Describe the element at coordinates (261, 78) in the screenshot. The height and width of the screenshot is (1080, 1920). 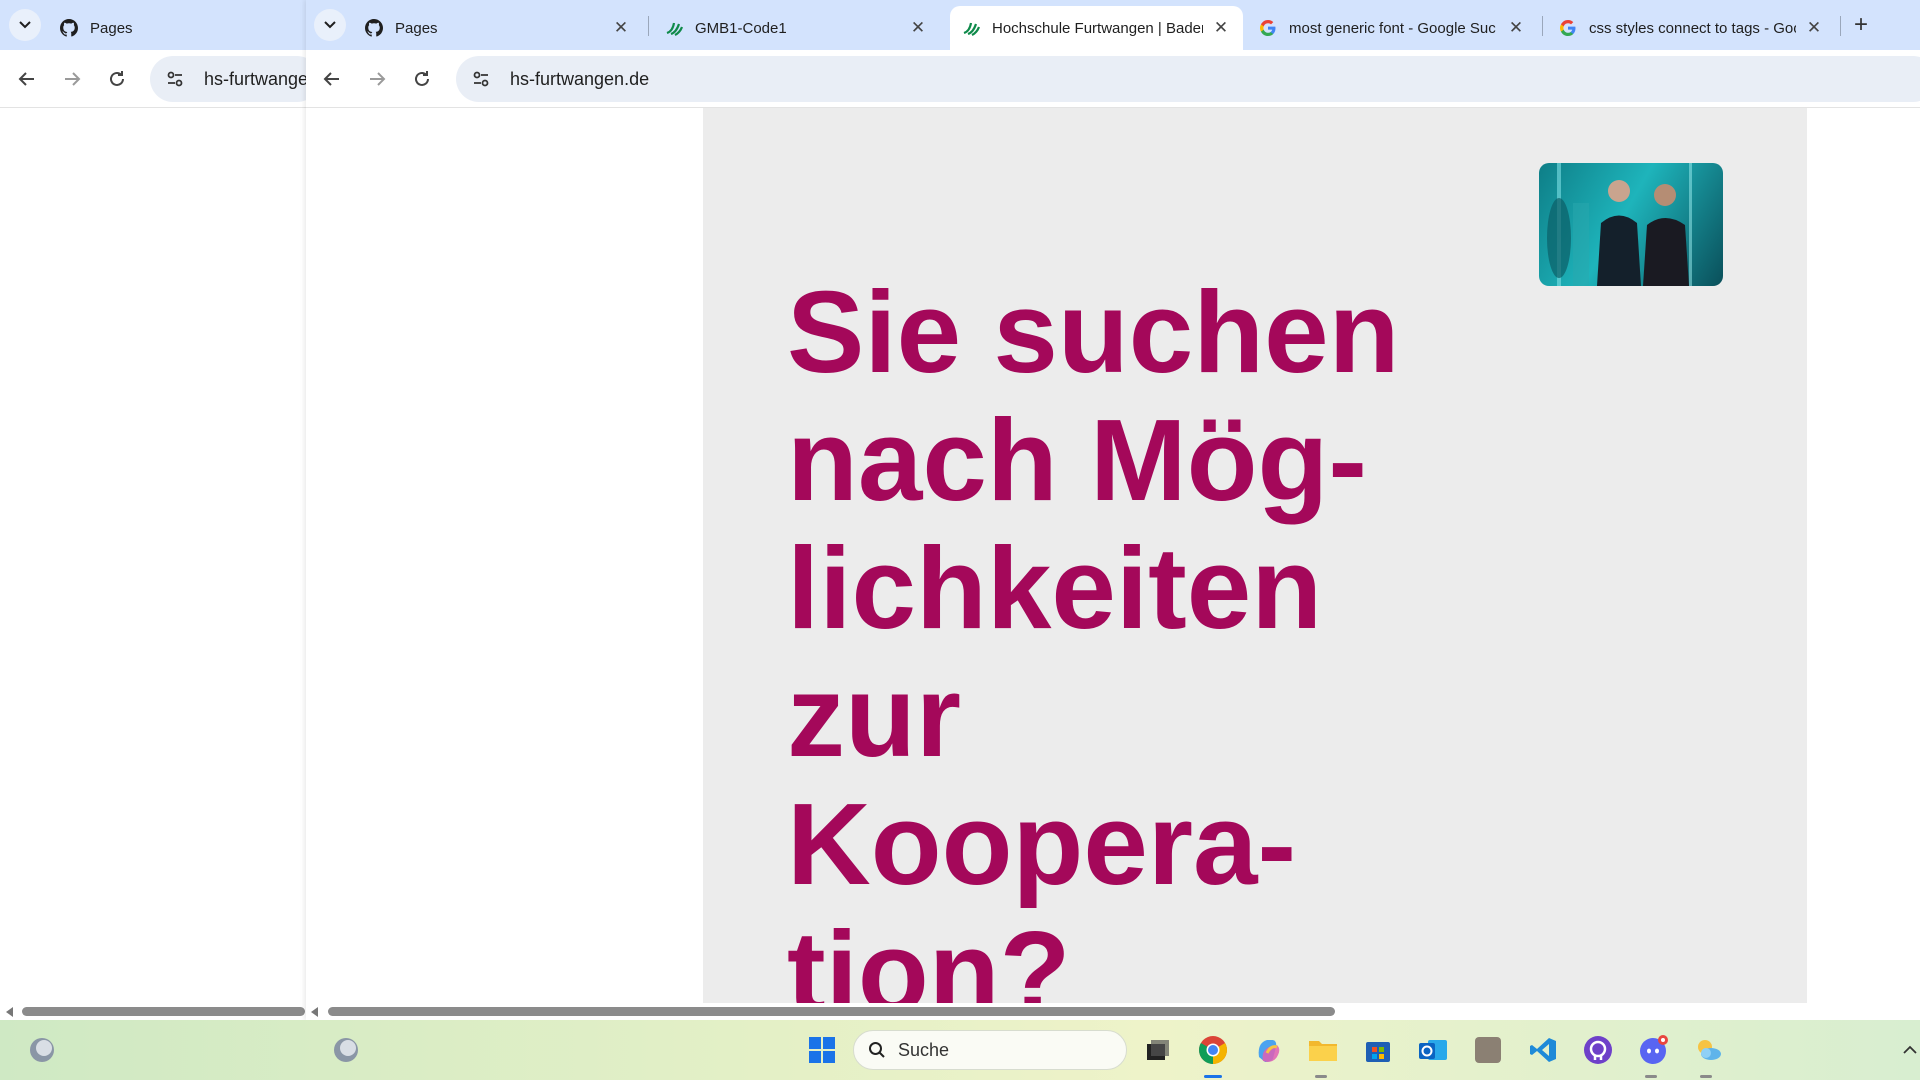
I see `url-text: hs-furtwangen` at that location.